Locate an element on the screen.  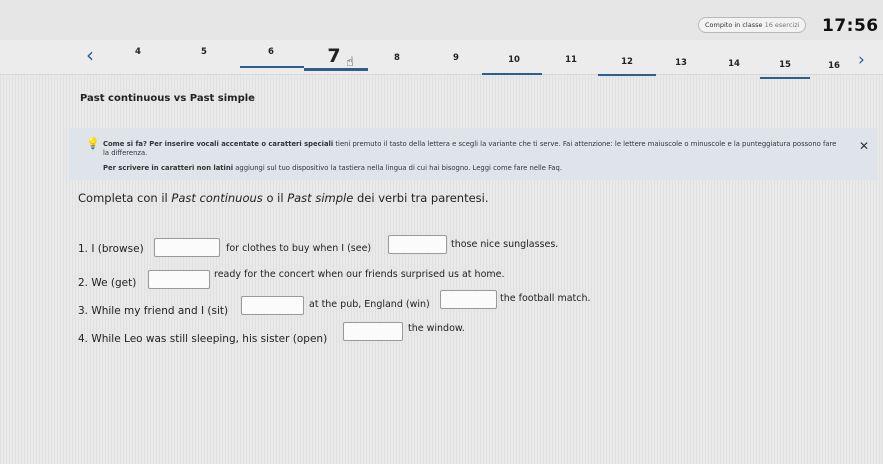
page-7-current: 7 is located at coordinates (334, 56).